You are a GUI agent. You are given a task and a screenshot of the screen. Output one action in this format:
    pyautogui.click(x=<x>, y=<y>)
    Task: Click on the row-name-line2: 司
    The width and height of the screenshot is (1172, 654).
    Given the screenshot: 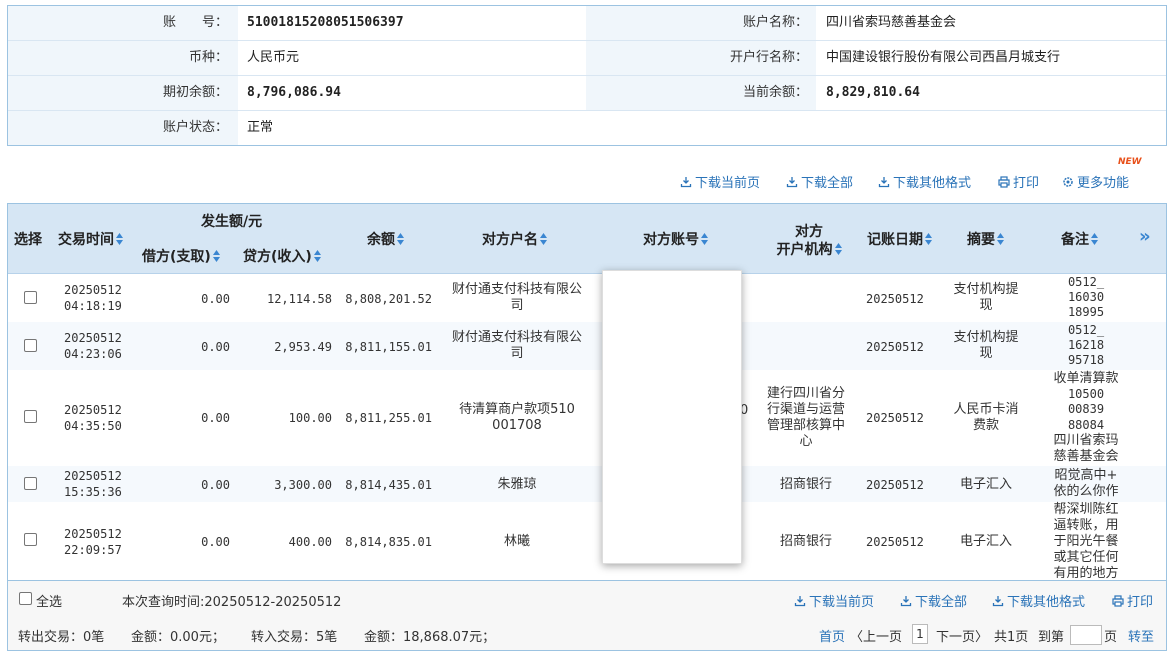 What is the action you would take?
    pyautogui.click(x=517, y=353)
    